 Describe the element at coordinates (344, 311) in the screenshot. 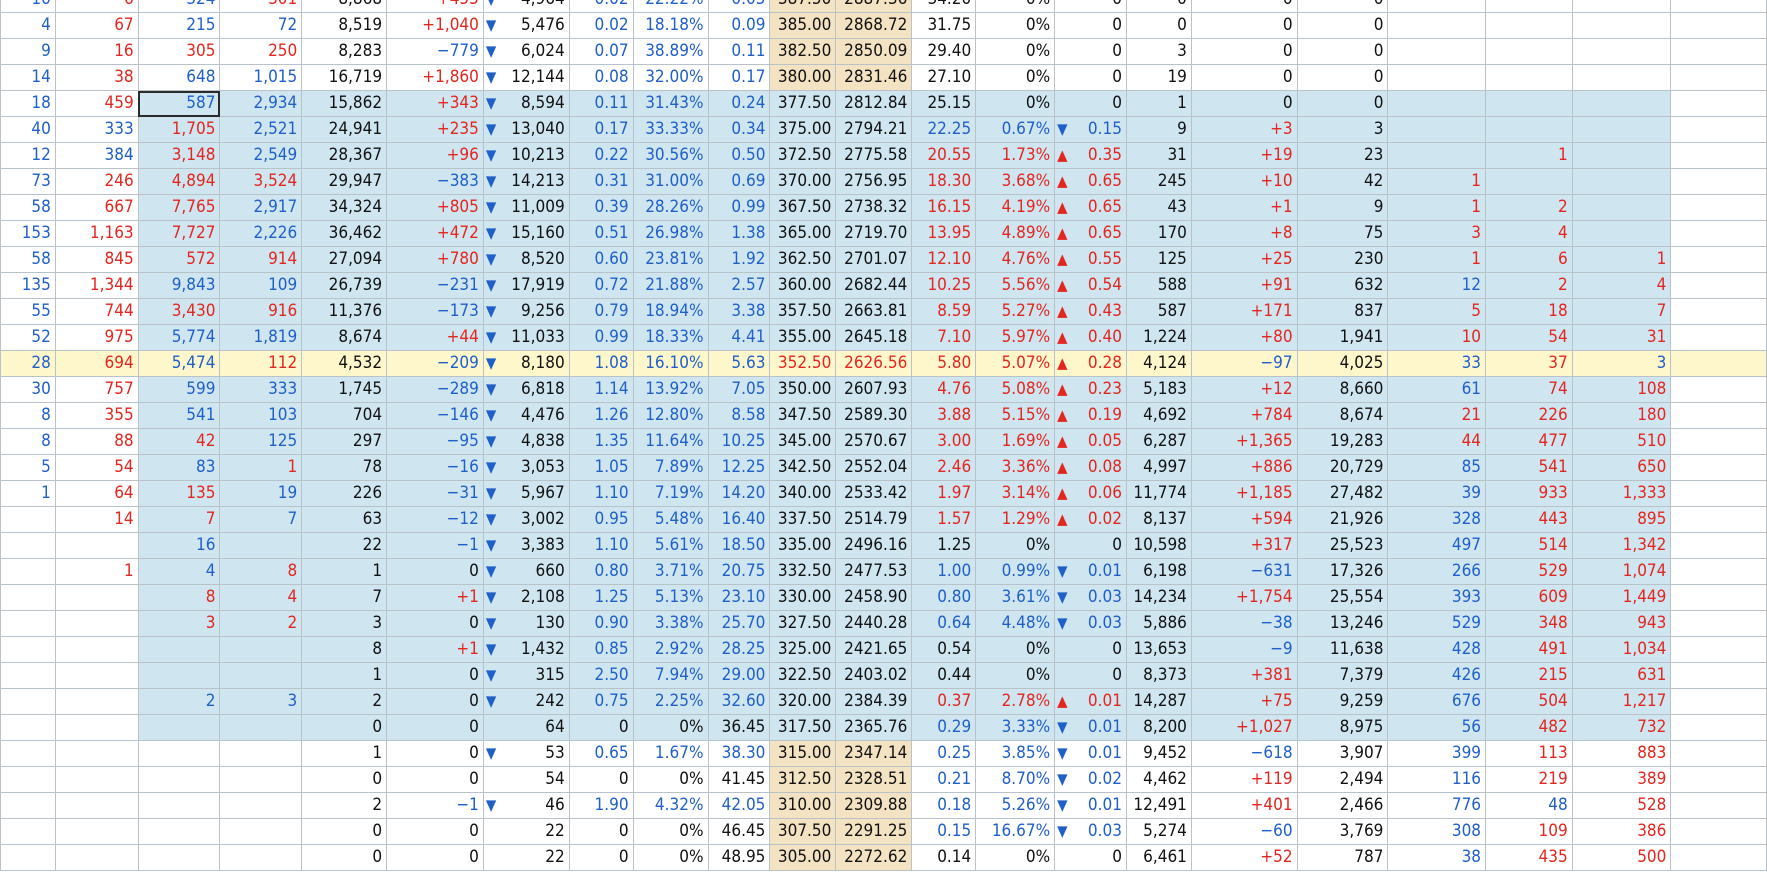

I see `grid-cell: 11,376` at that location.